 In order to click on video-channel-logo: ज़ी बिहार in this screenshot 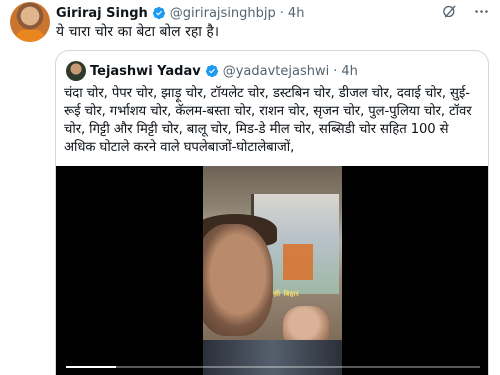, I will do `click(286, 294)`.